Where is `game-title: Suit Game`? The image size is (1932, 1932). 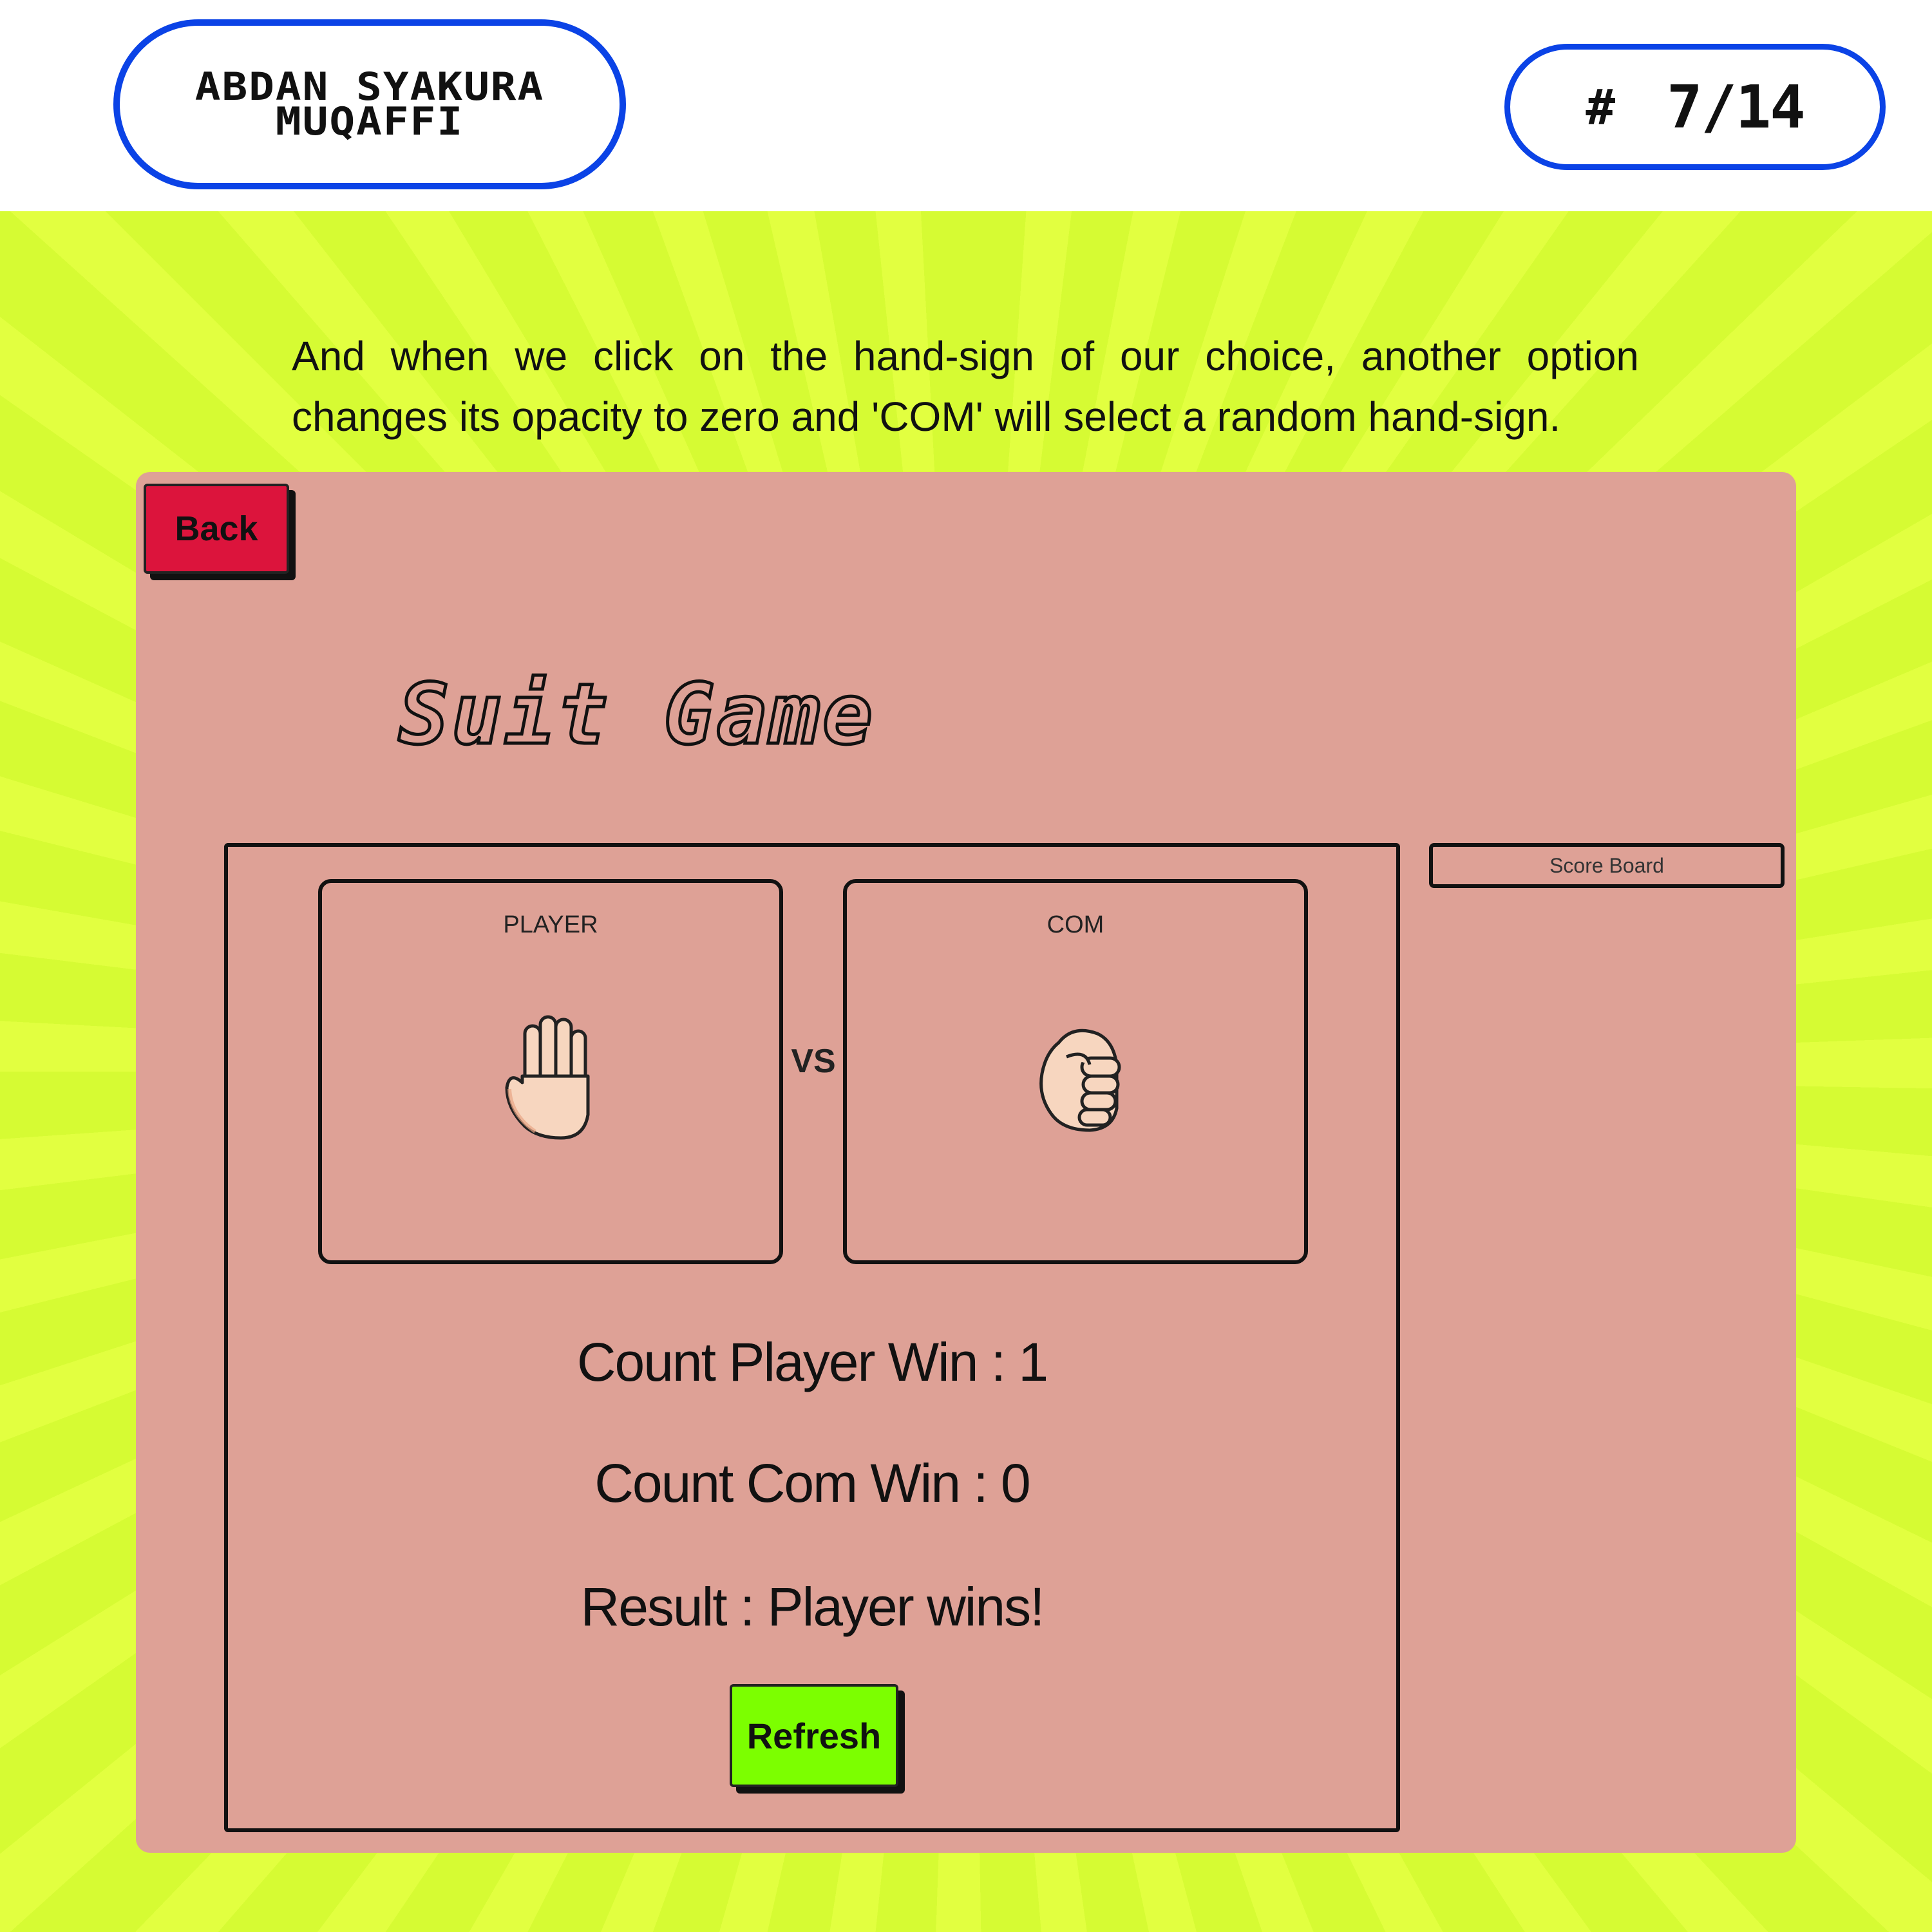
game-title: Suit Game is located at coordinates (636, 715).